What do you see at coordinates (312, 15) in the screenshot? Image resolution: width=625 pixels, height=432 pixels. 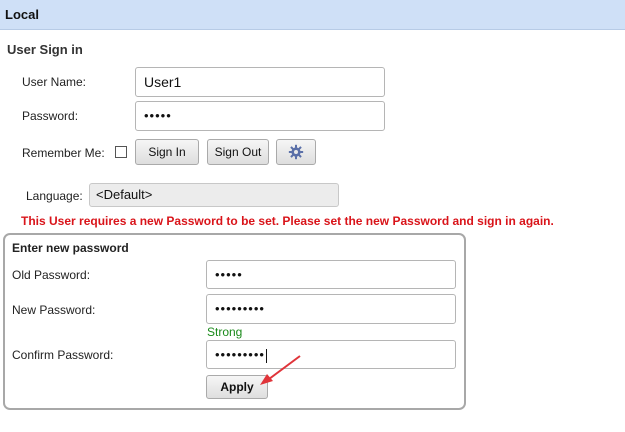 I see `window-header: Local` at bounding box center [312, 15].